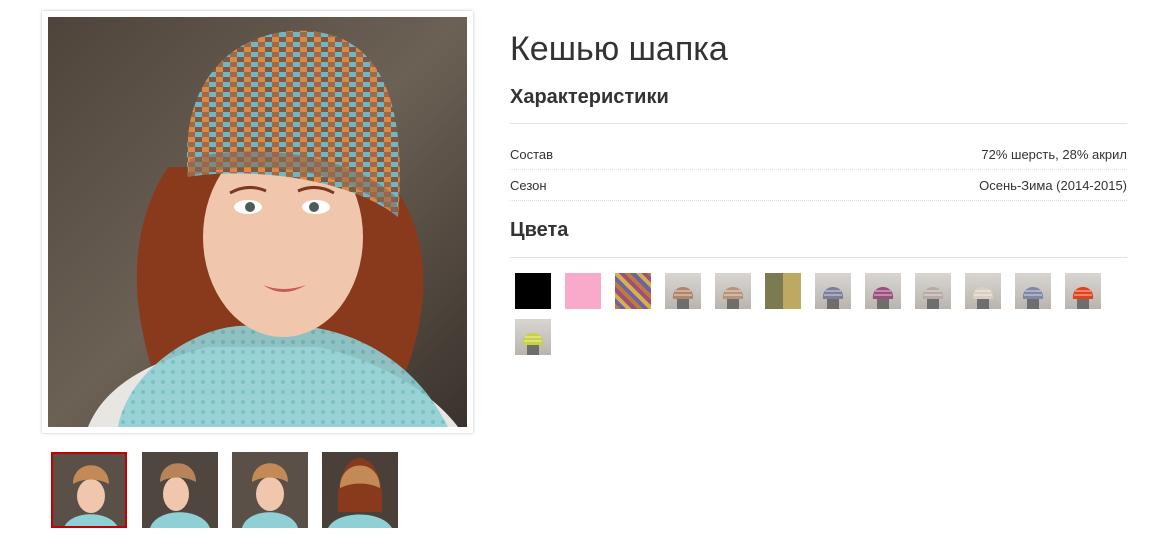 Image resolution: width=1150 pixels, height=548 pixels. I want to click on color-swatch-denim-mix, so click(1033, 291).